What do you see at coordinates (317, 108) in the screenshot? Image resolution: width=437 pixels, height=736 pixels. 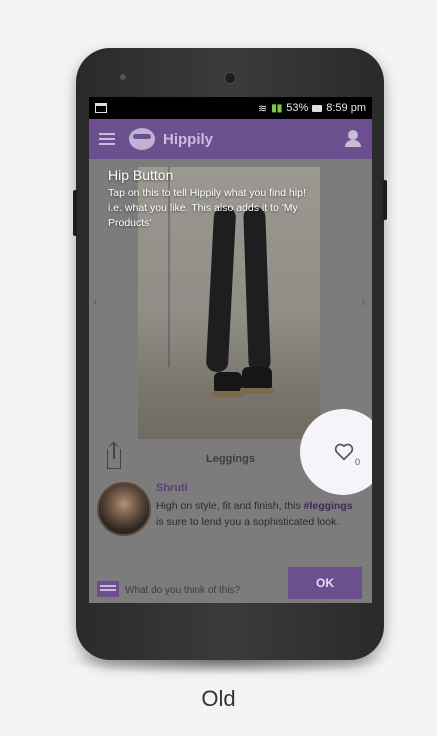 I see `battery-icon` at bounding box center [317, 108].